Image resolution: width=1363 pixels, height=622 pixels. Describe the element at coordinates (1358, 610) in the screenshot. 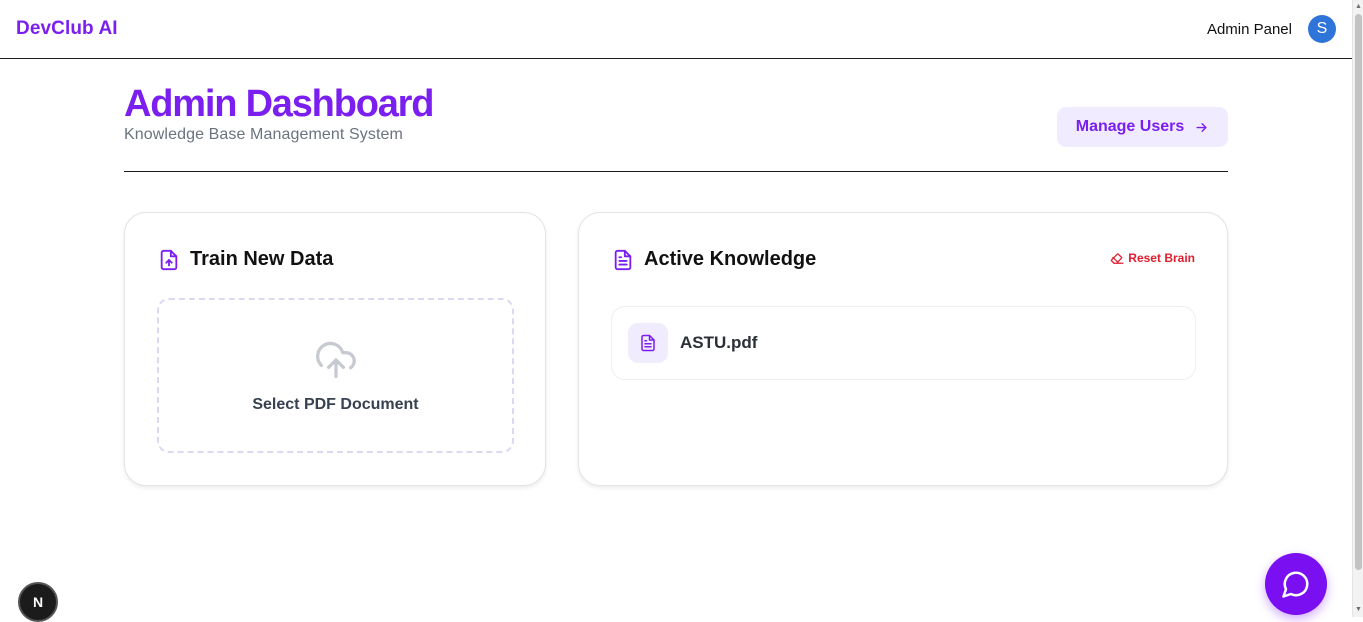

I see `scroll-down-arrow-icon: ▼` at that location.